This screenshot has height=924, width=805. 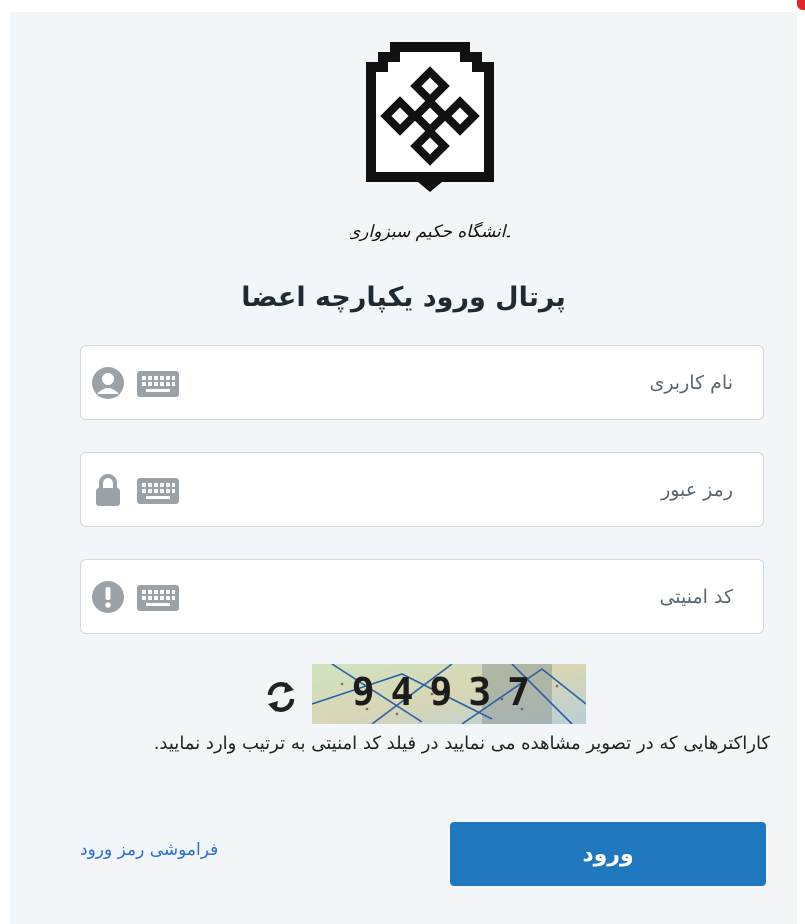 I want to click on password-input, so click(x=493, y=489).